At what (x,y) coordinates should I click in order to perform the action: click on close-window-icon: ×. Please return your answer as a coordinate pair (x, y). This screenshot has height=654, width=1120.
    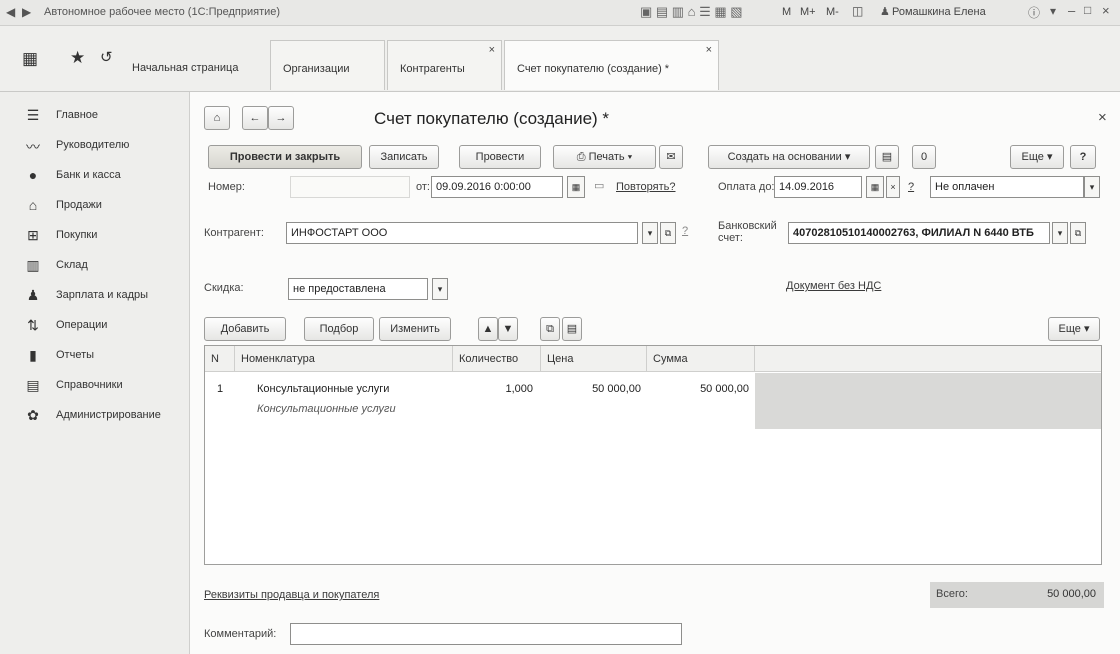
    Looking at the image, I should click on (1106, 10).